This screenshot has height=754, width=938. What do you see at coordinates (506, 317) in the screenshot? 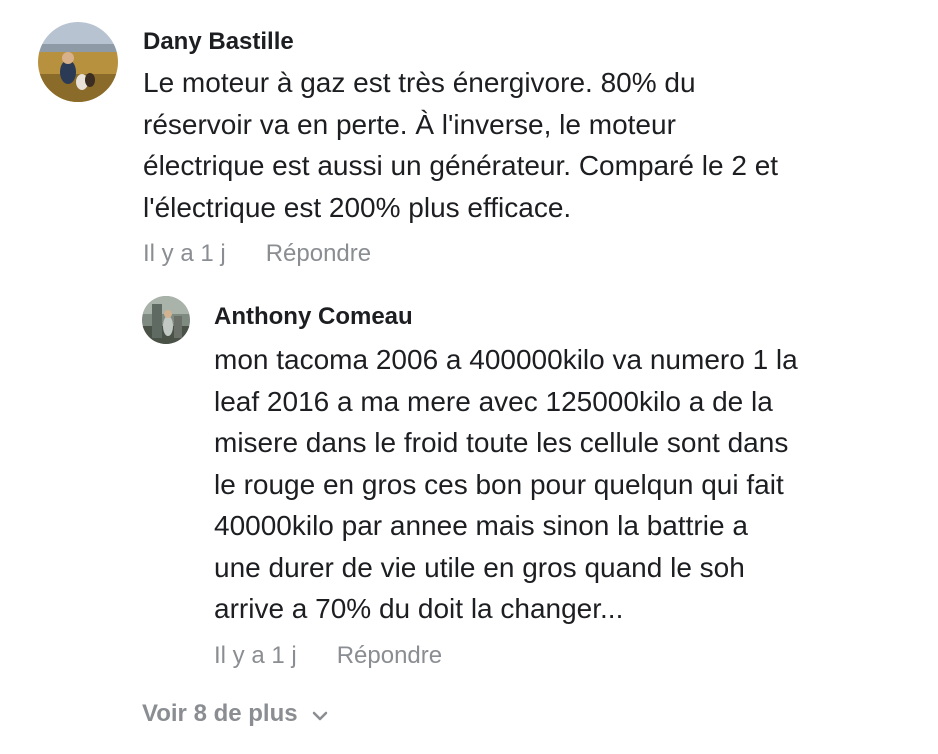
I see `comment-author: Anthony Comeau` at bounding box center [506, 317].